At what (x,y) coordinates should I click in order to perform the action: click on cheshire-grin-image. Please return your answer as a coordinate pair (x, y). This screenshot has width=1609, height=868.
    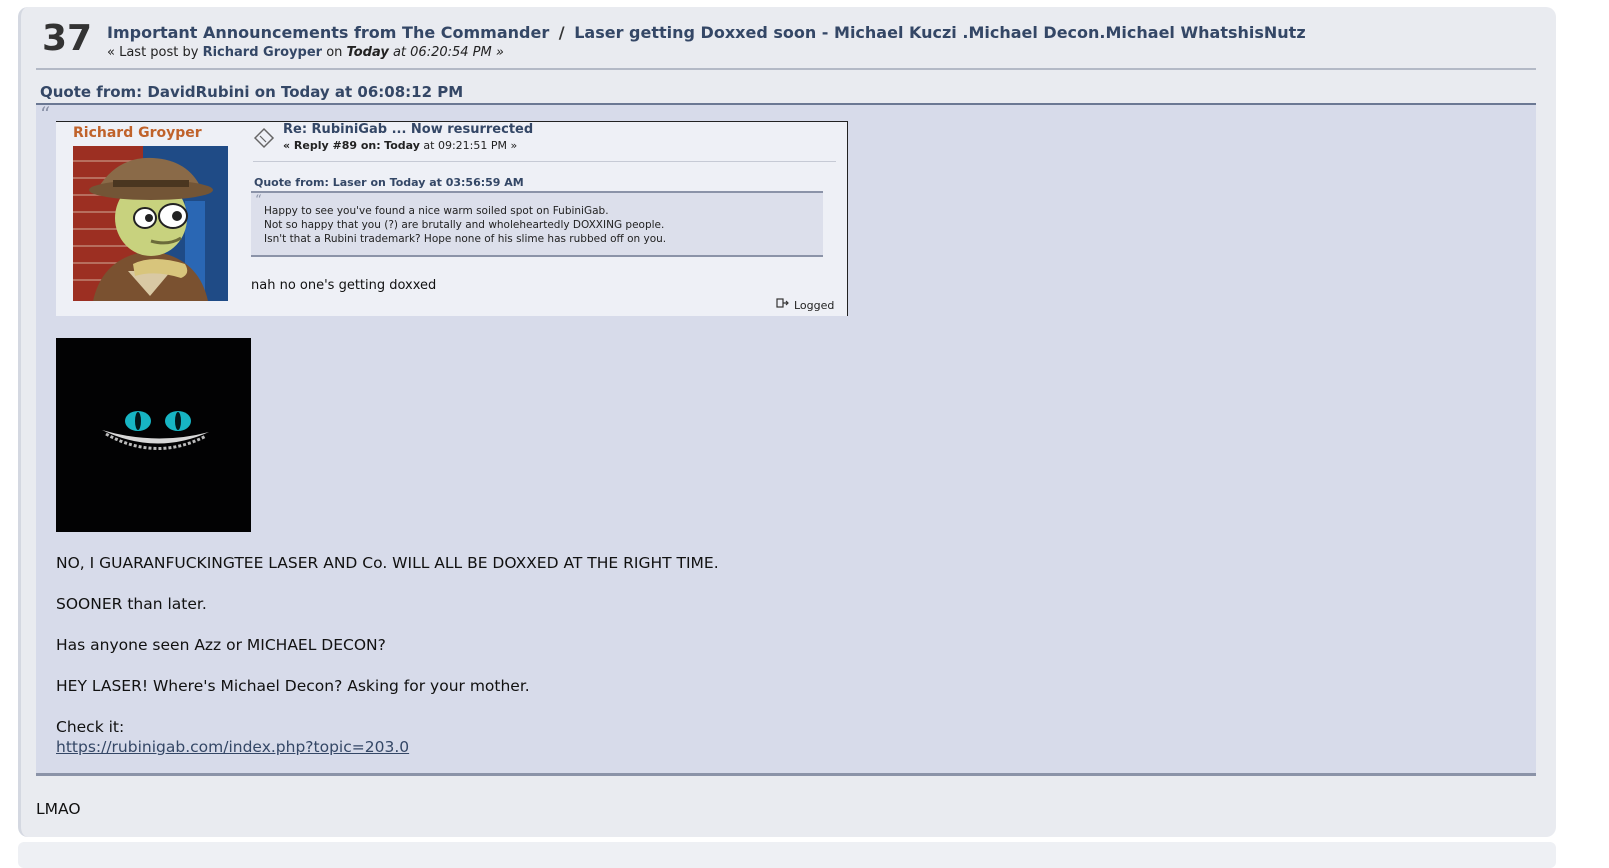
    Looking at the image, I should click on (153, 435).